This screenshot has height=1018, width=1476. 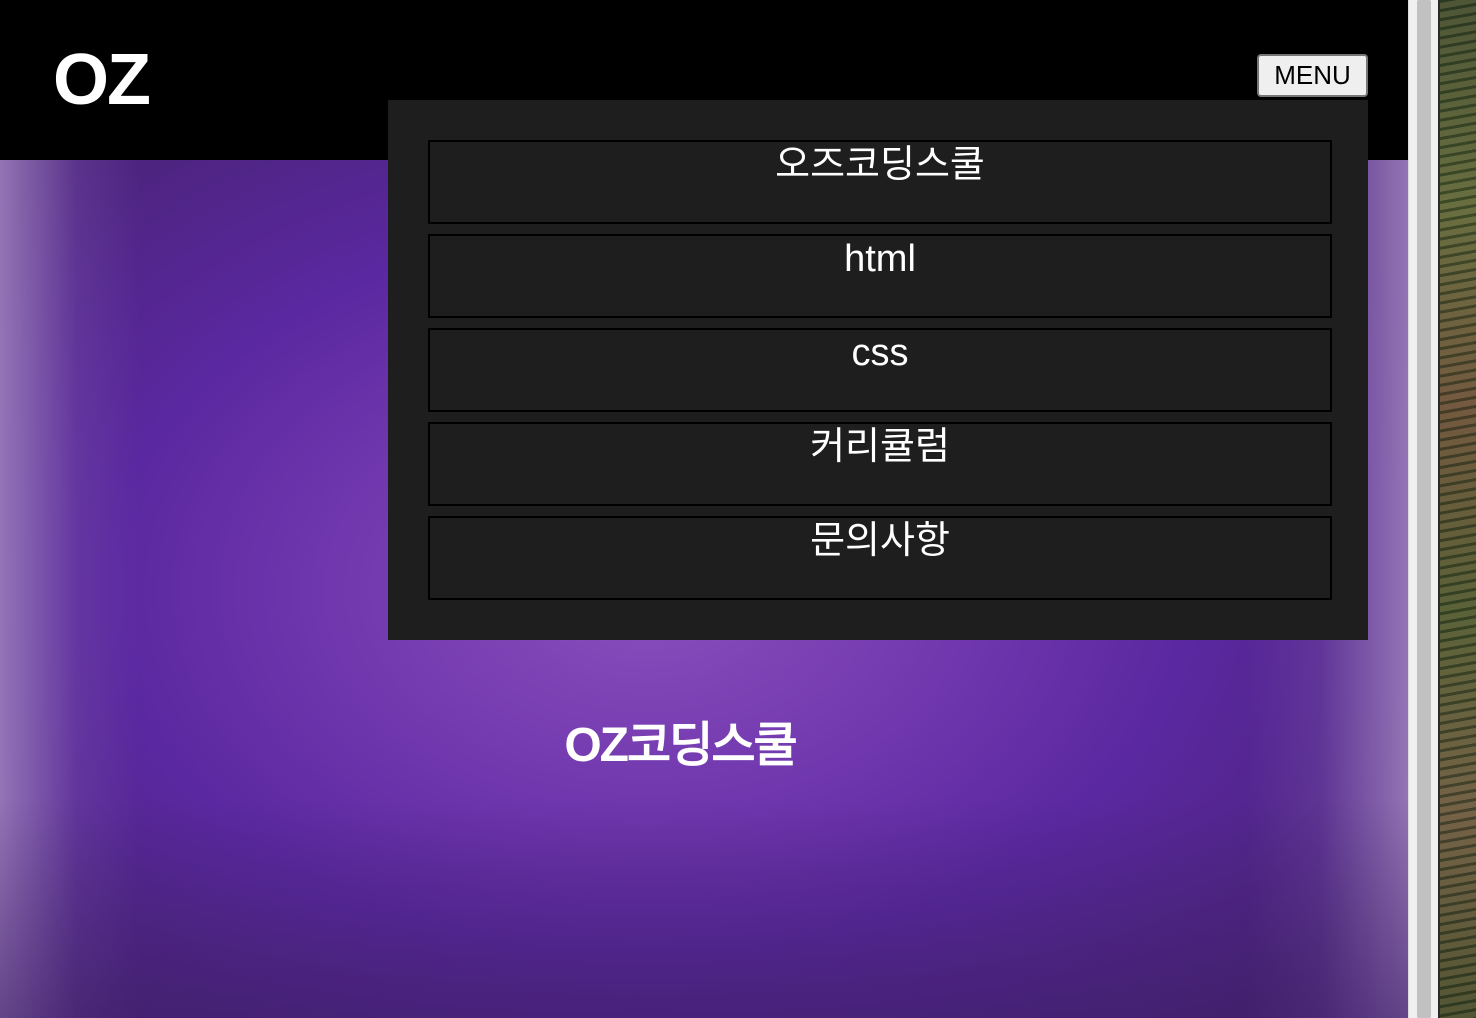 I want to click on menu-item-inquiry: 문의사항, so click(x=880, y=558).